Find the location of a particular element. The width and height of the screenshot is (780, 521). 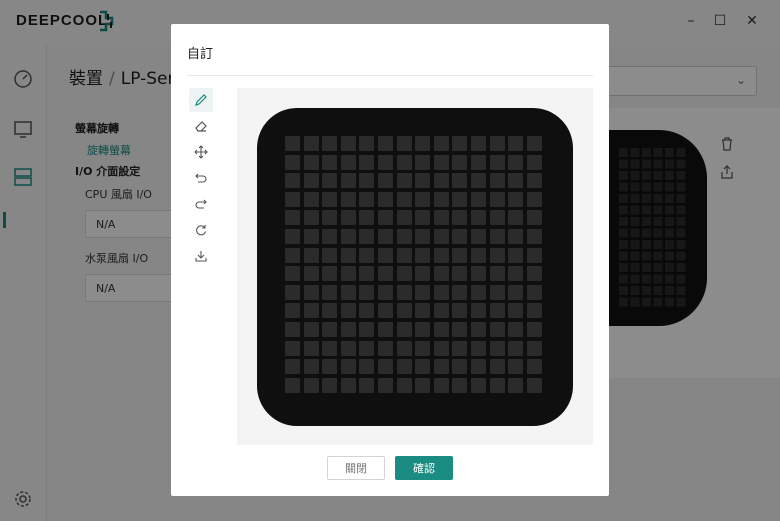

confirm-button: 確認 is located at coordinates (424, 468).